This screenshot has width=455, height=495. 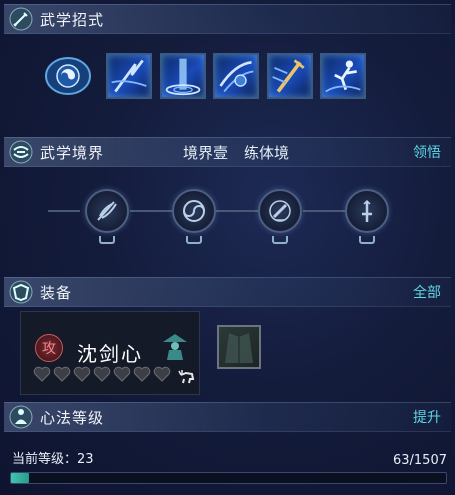 I want to click on section-martial-realm-header: 武学境界 境界壹 练体境 领悟, so click(x=227, y=152).